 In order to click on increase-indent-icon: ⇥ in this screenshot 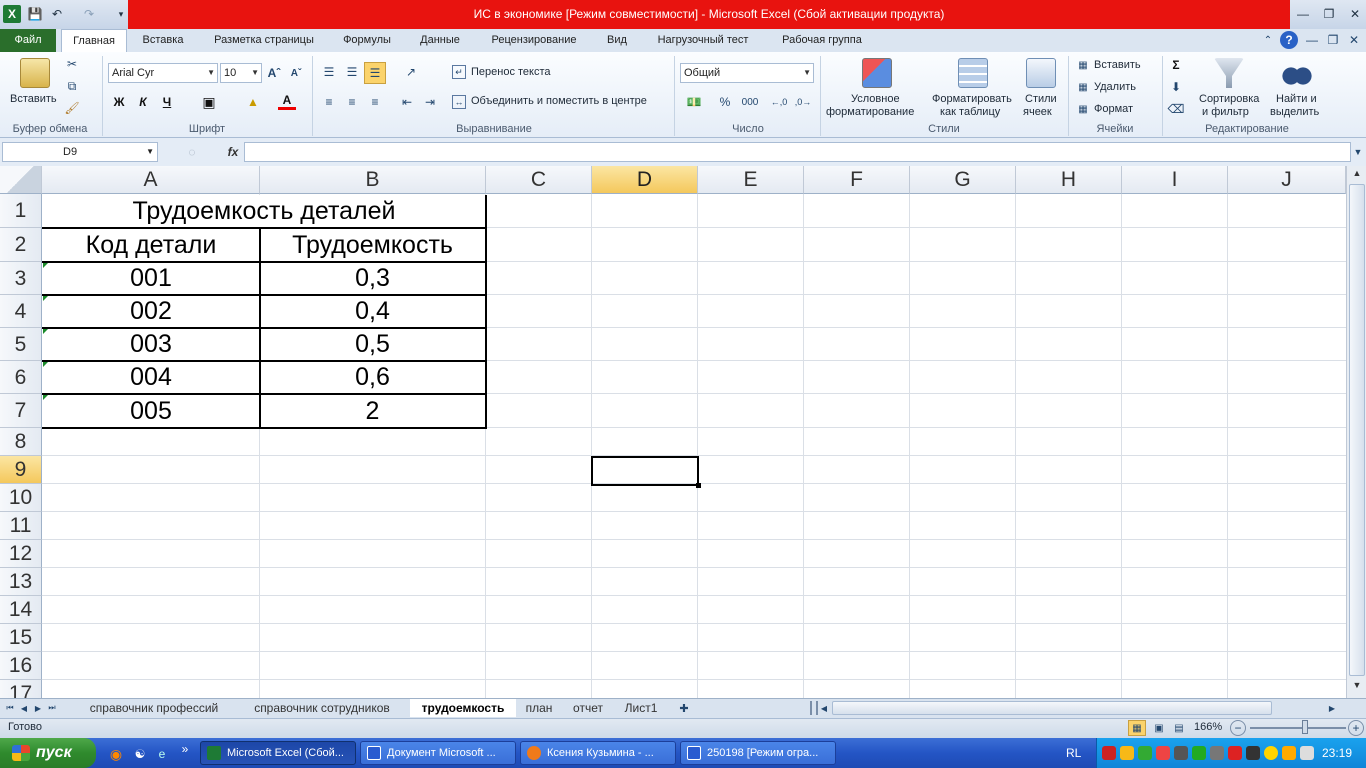, I will do `click(430, 102)`.